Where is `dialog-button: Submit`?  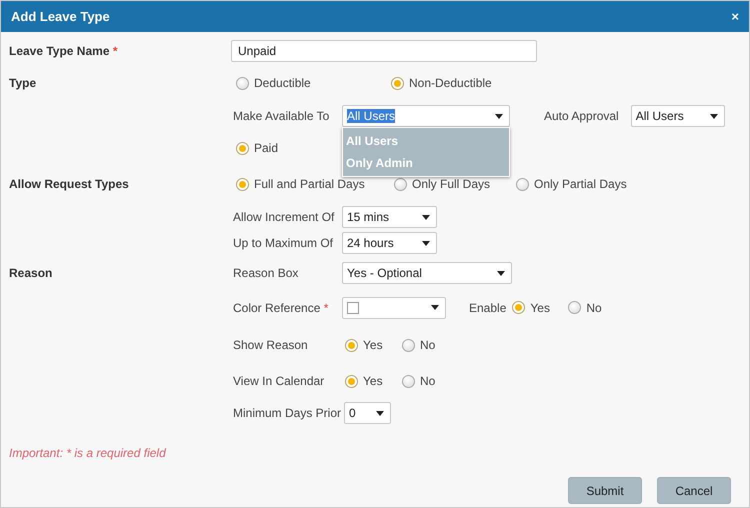
dialog-button: Submit is located at coordinates (605, 490).